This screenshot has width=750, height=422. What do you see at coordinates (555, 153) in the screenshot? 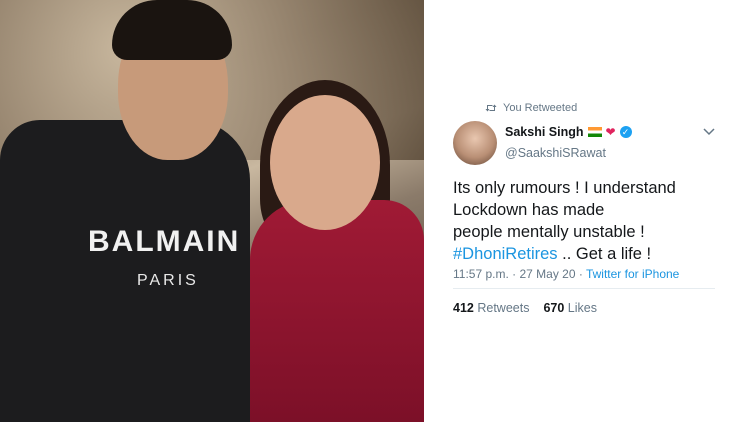
I see `author-handle: @SaakshiSRawat` at bounding box center [555, 153].